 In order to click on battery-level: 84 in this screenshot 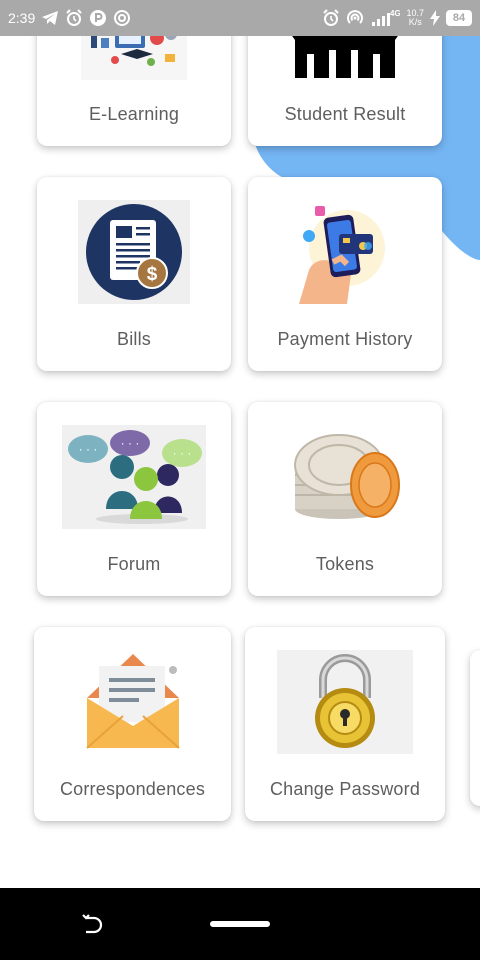, I will do `click(459, 18)`.